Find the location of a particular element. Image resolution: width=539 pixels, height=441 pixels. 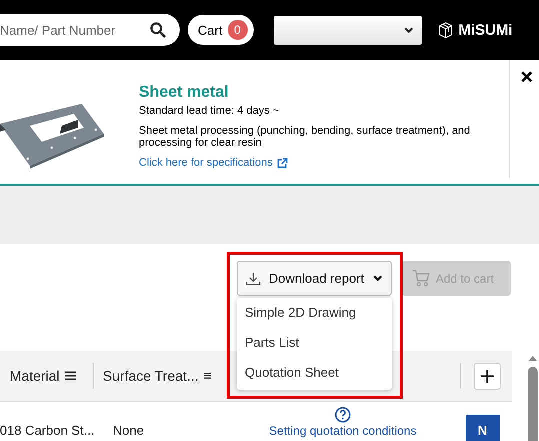

table-cell-text: None is located at coordinates (129, 430).